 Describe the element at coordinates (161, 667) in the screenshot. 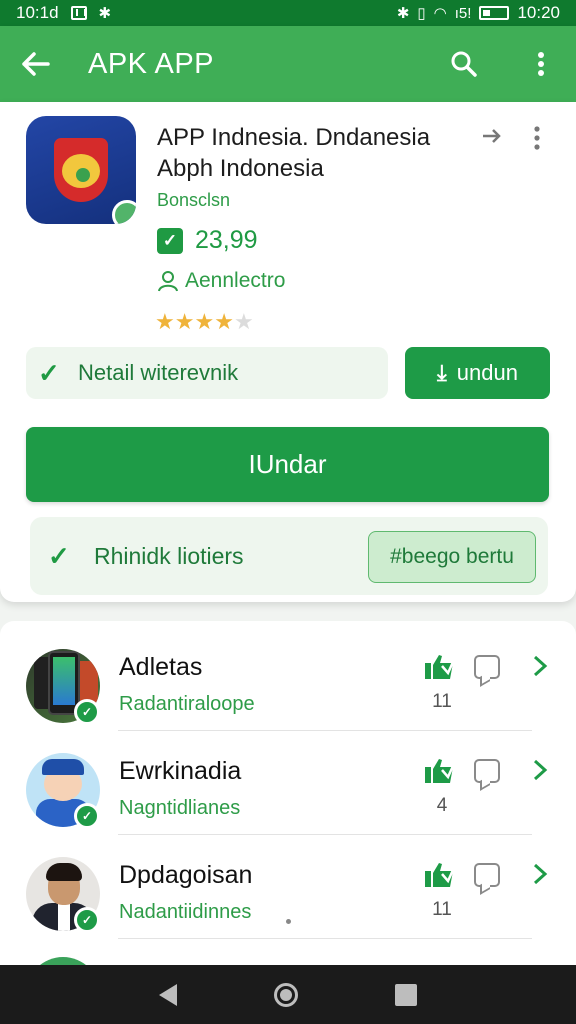

I see `list-item-name: Adletas` at that location.